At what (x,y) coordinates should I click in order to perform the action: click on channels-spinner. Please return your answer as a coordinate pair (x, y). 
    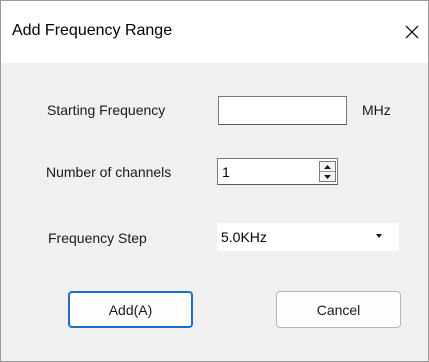
    Looking at the image, I should click on (327, 171).